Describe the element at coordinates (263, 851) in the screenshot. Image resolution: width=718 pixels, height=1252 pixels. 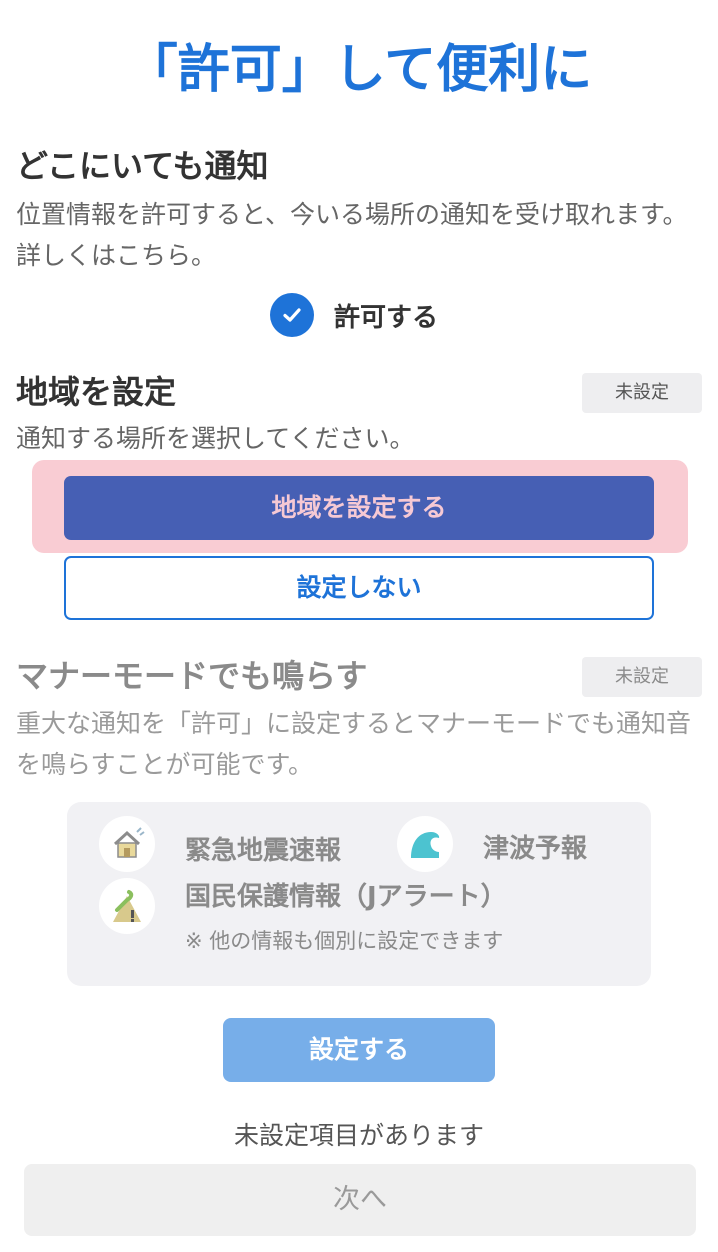
I see `alert-earthquake-label: 緊急地震速報` at that location.